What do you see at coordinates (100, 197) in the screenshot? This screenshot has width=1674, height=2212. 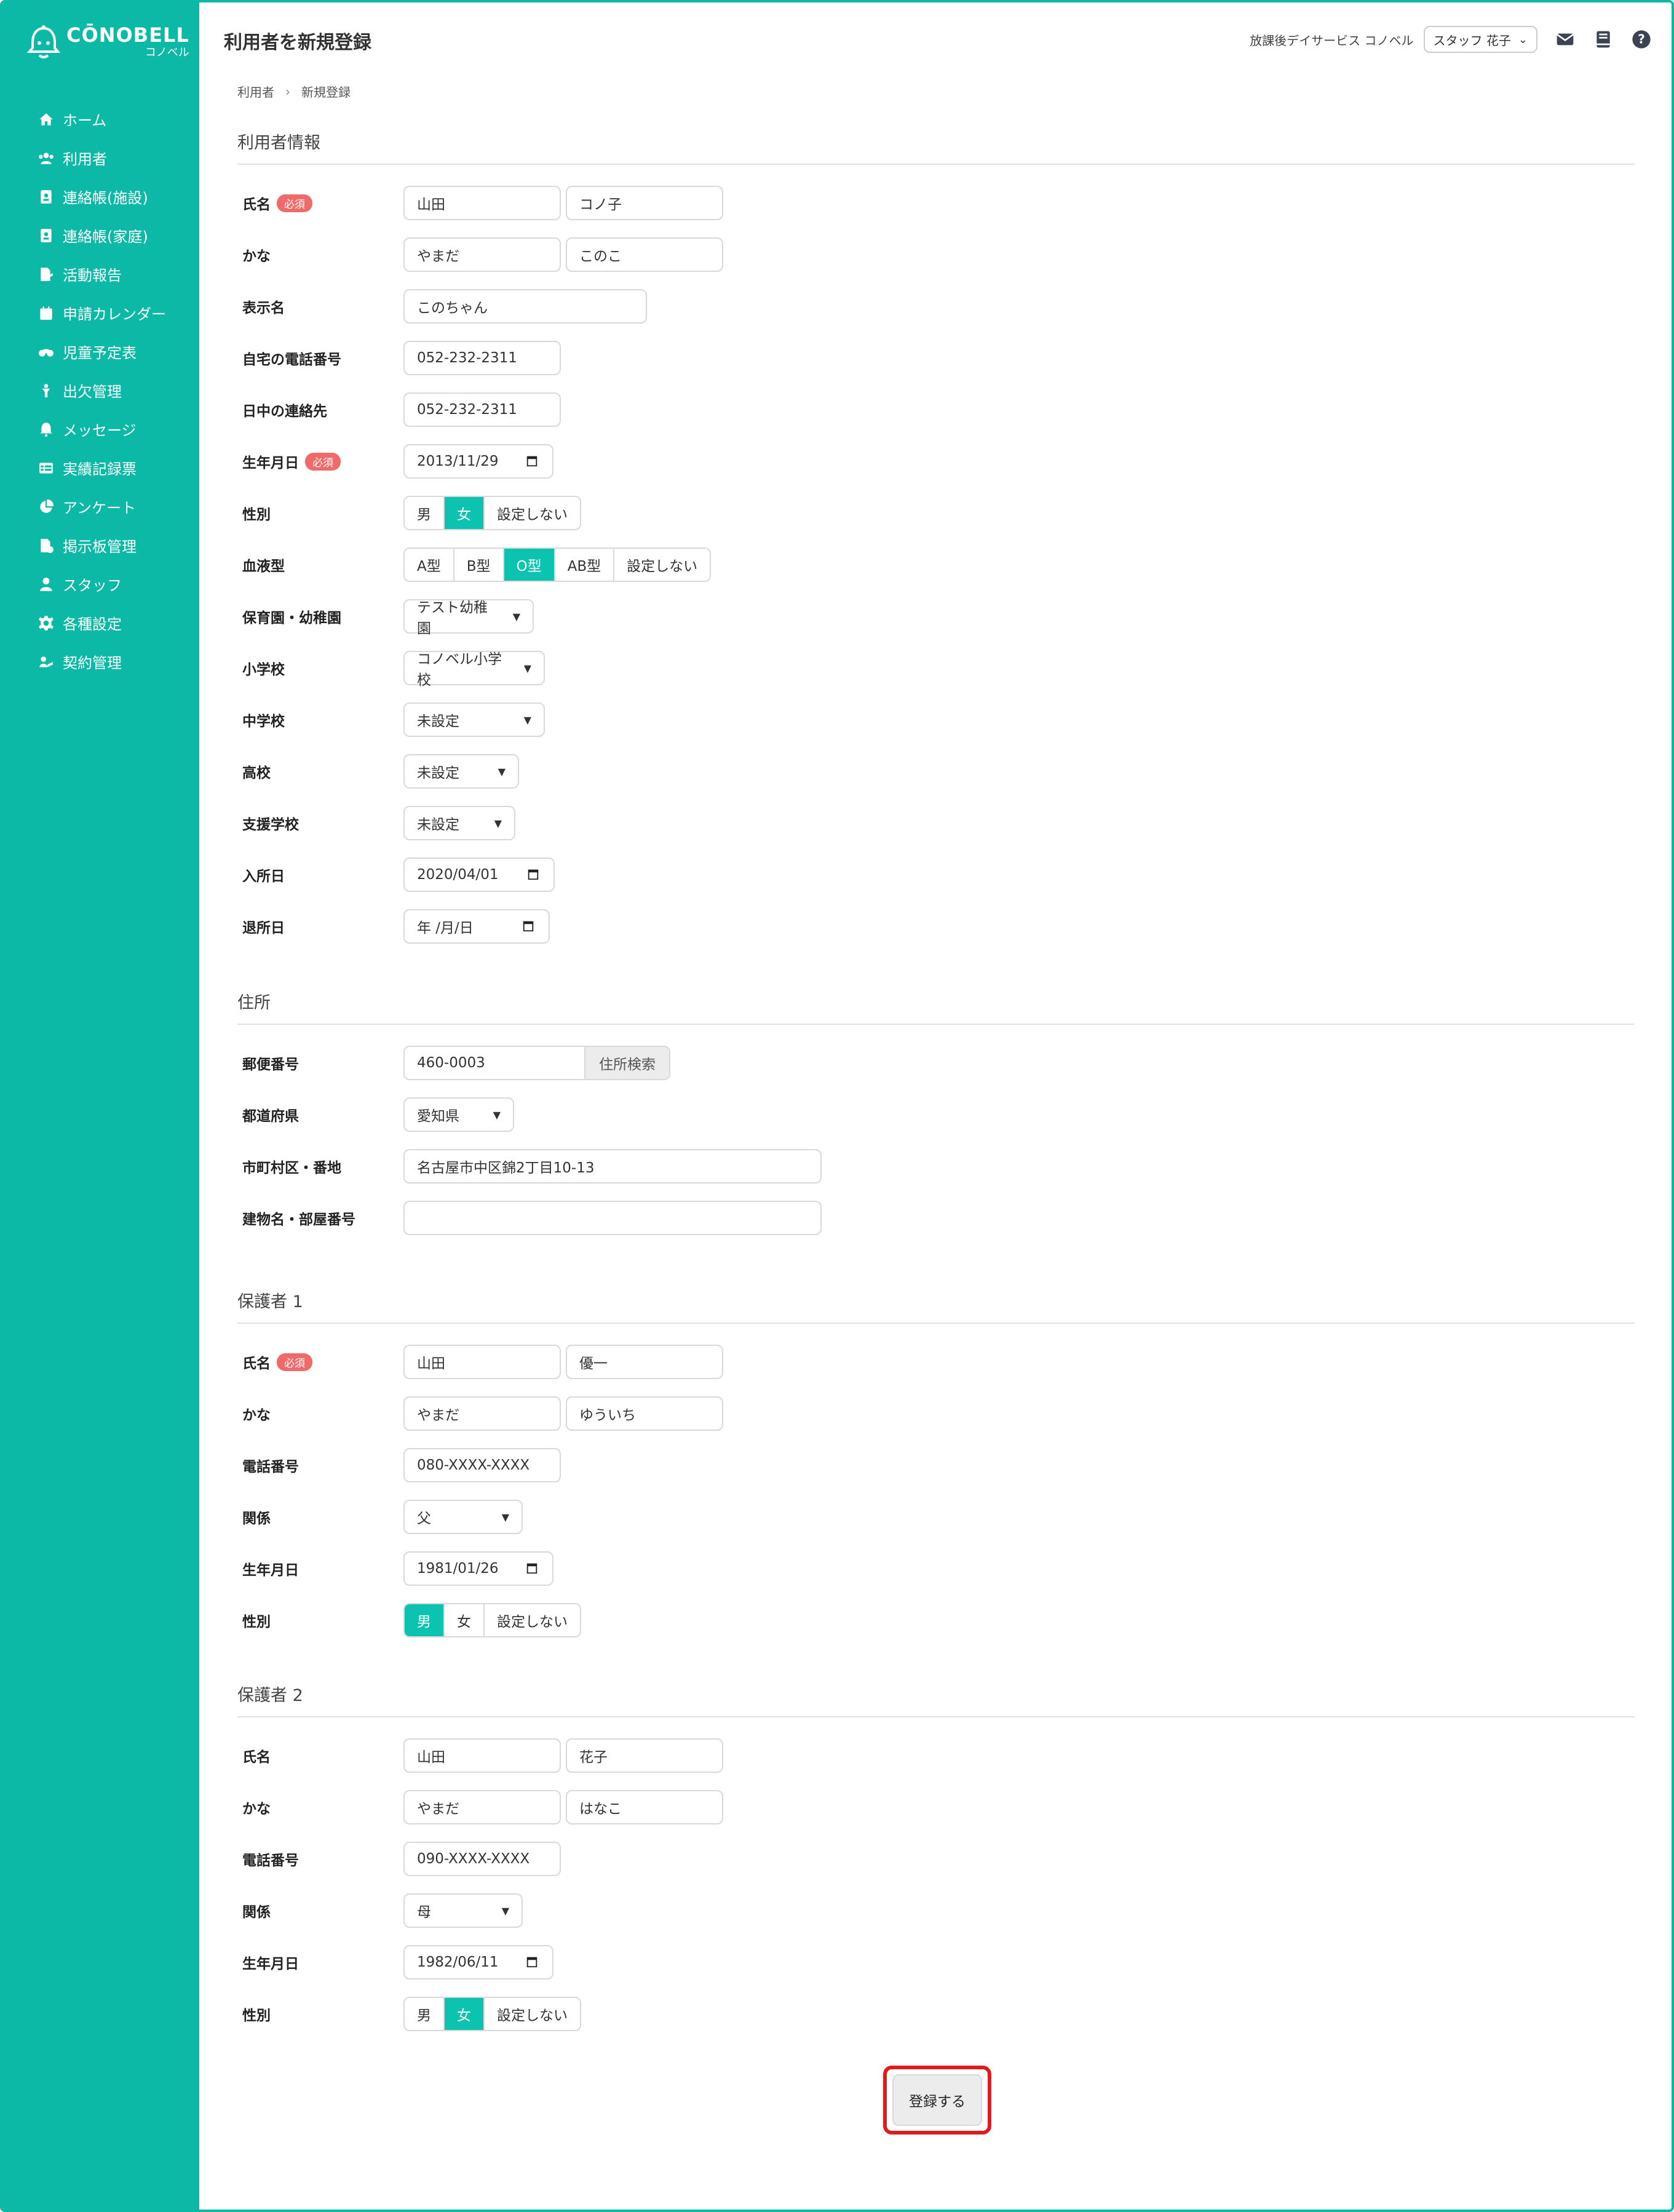 I see `sidebar-item-contact-facility: 連絡帳(施設)` at bounding box center [100, 197].